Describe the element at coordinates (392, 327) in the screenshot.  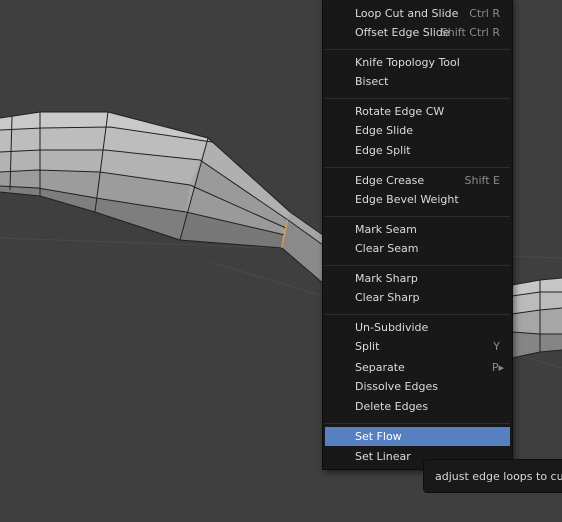
I see `menu-item-label: Un-Subdivide` at that location.